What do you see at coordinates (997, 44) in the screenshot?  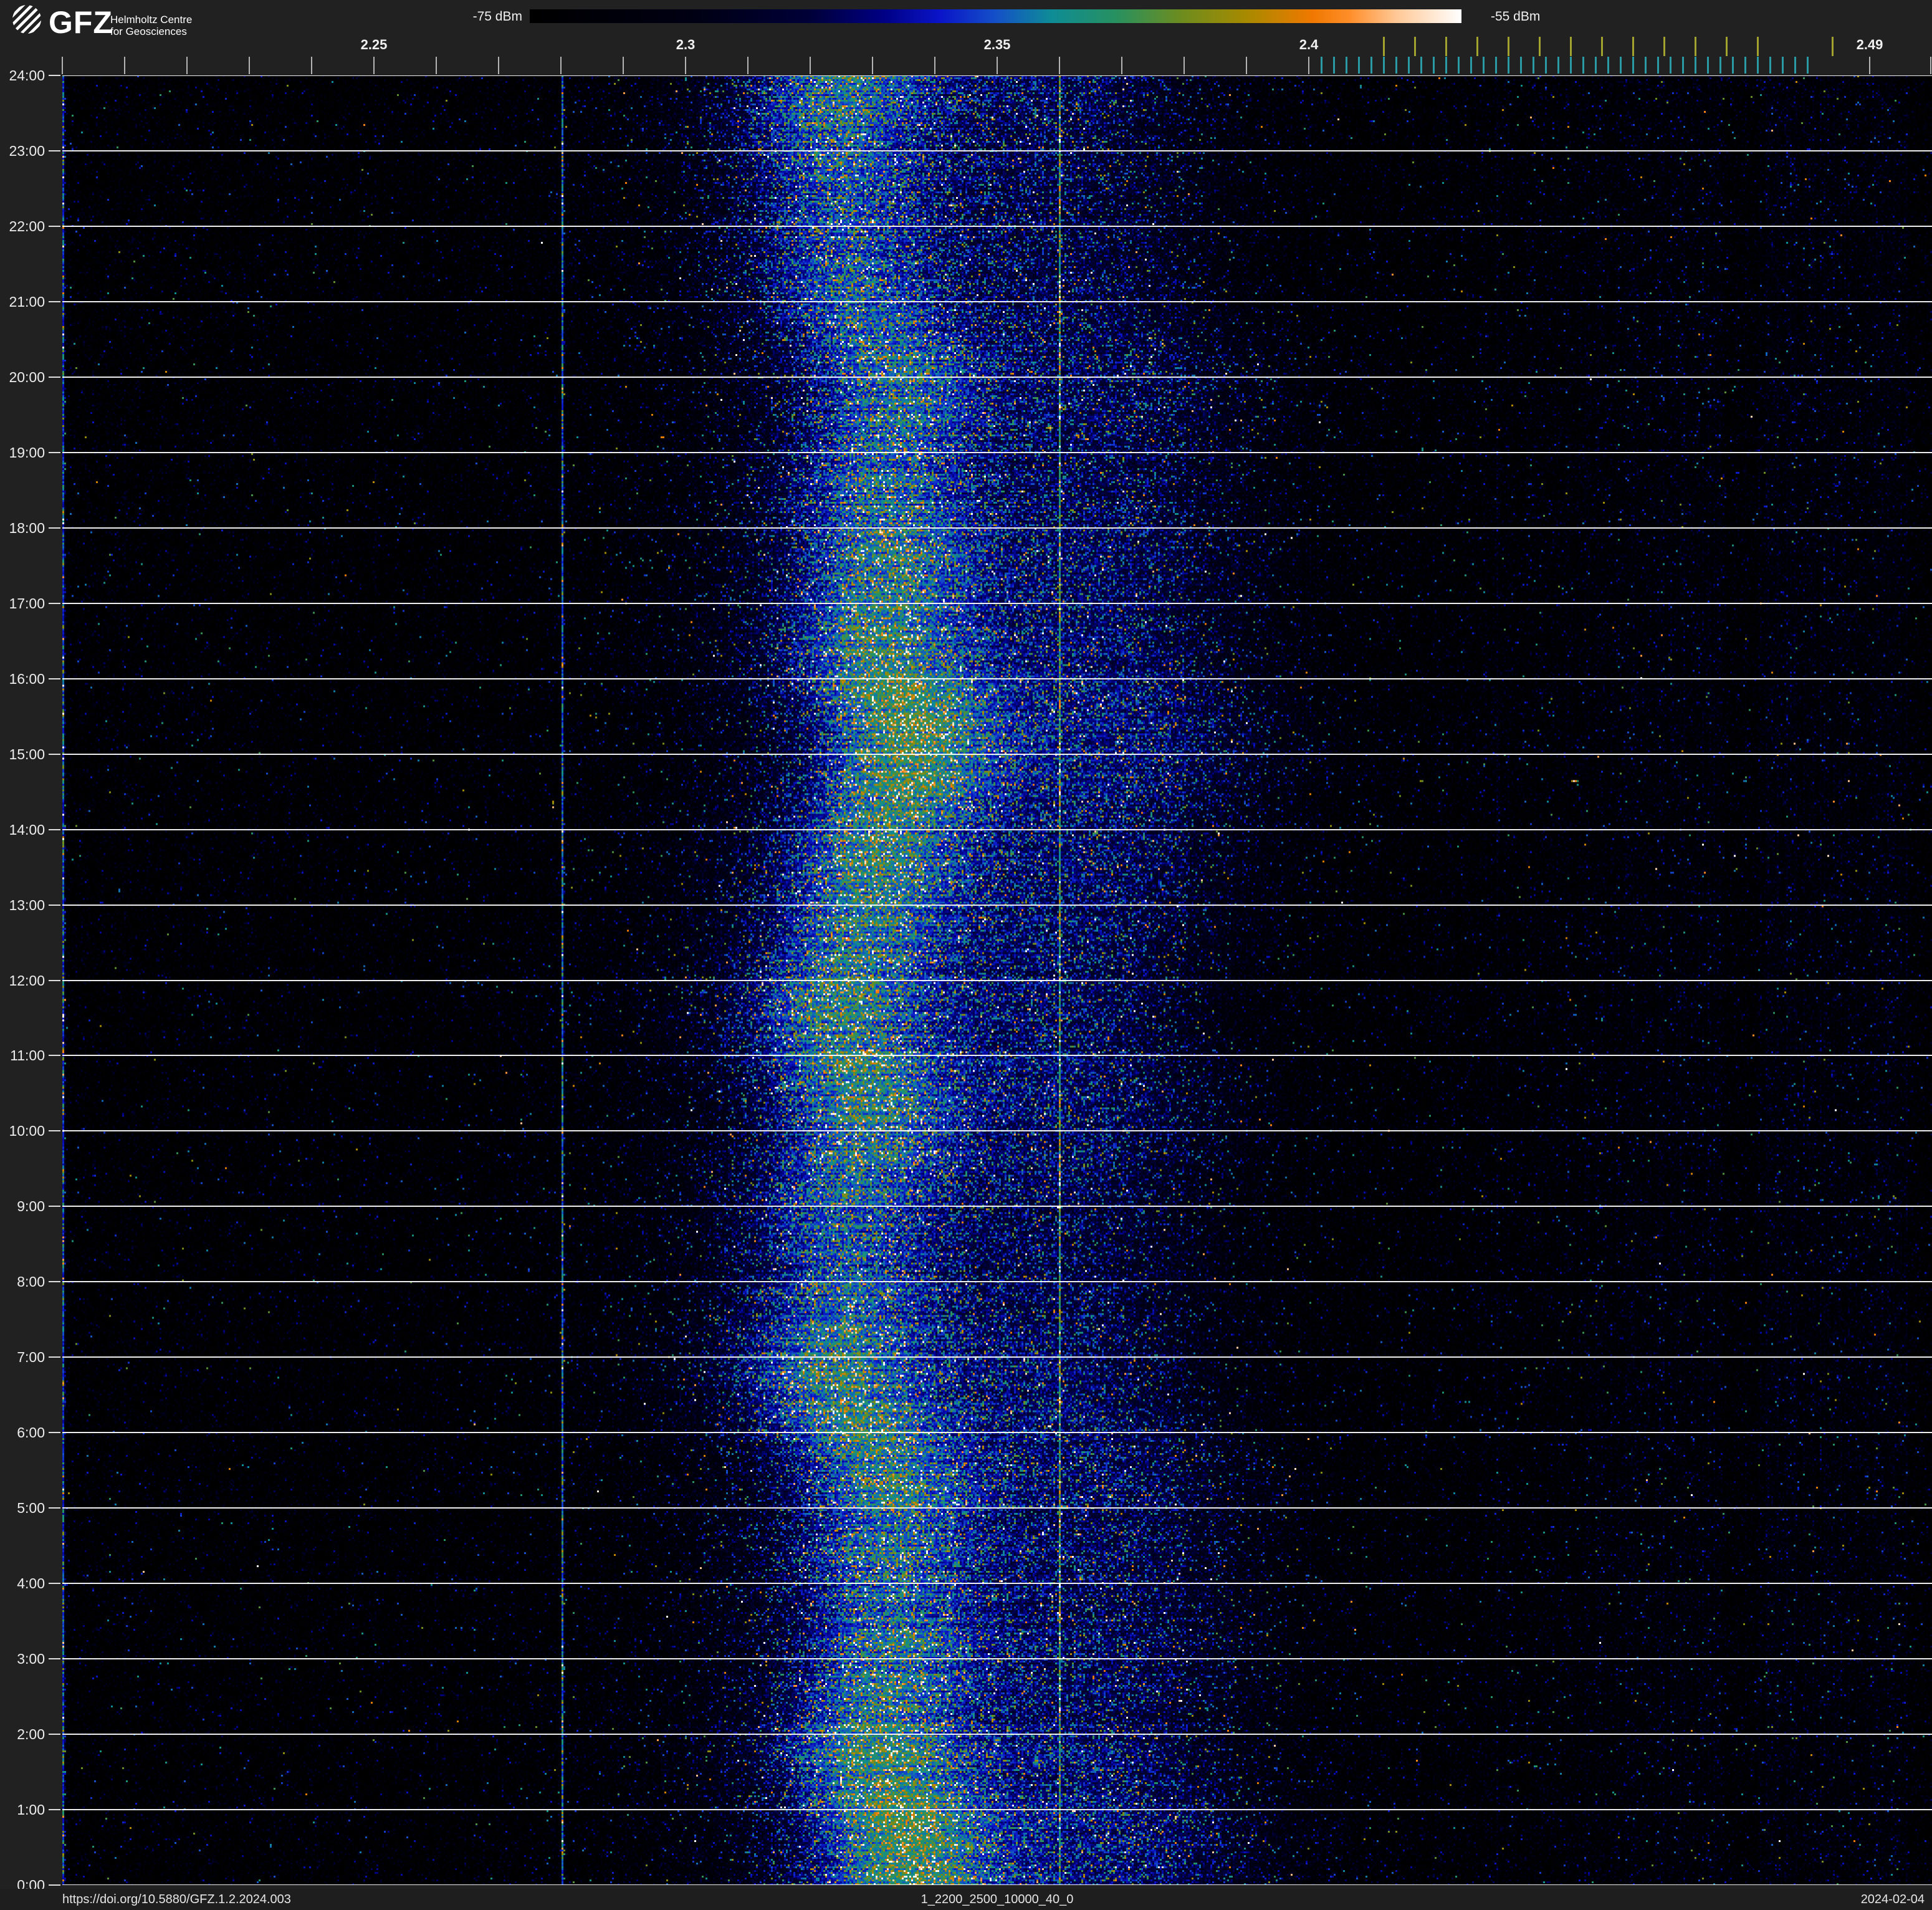 I see `freq-tick-label: 2.35` at bounding box center [997, 44].